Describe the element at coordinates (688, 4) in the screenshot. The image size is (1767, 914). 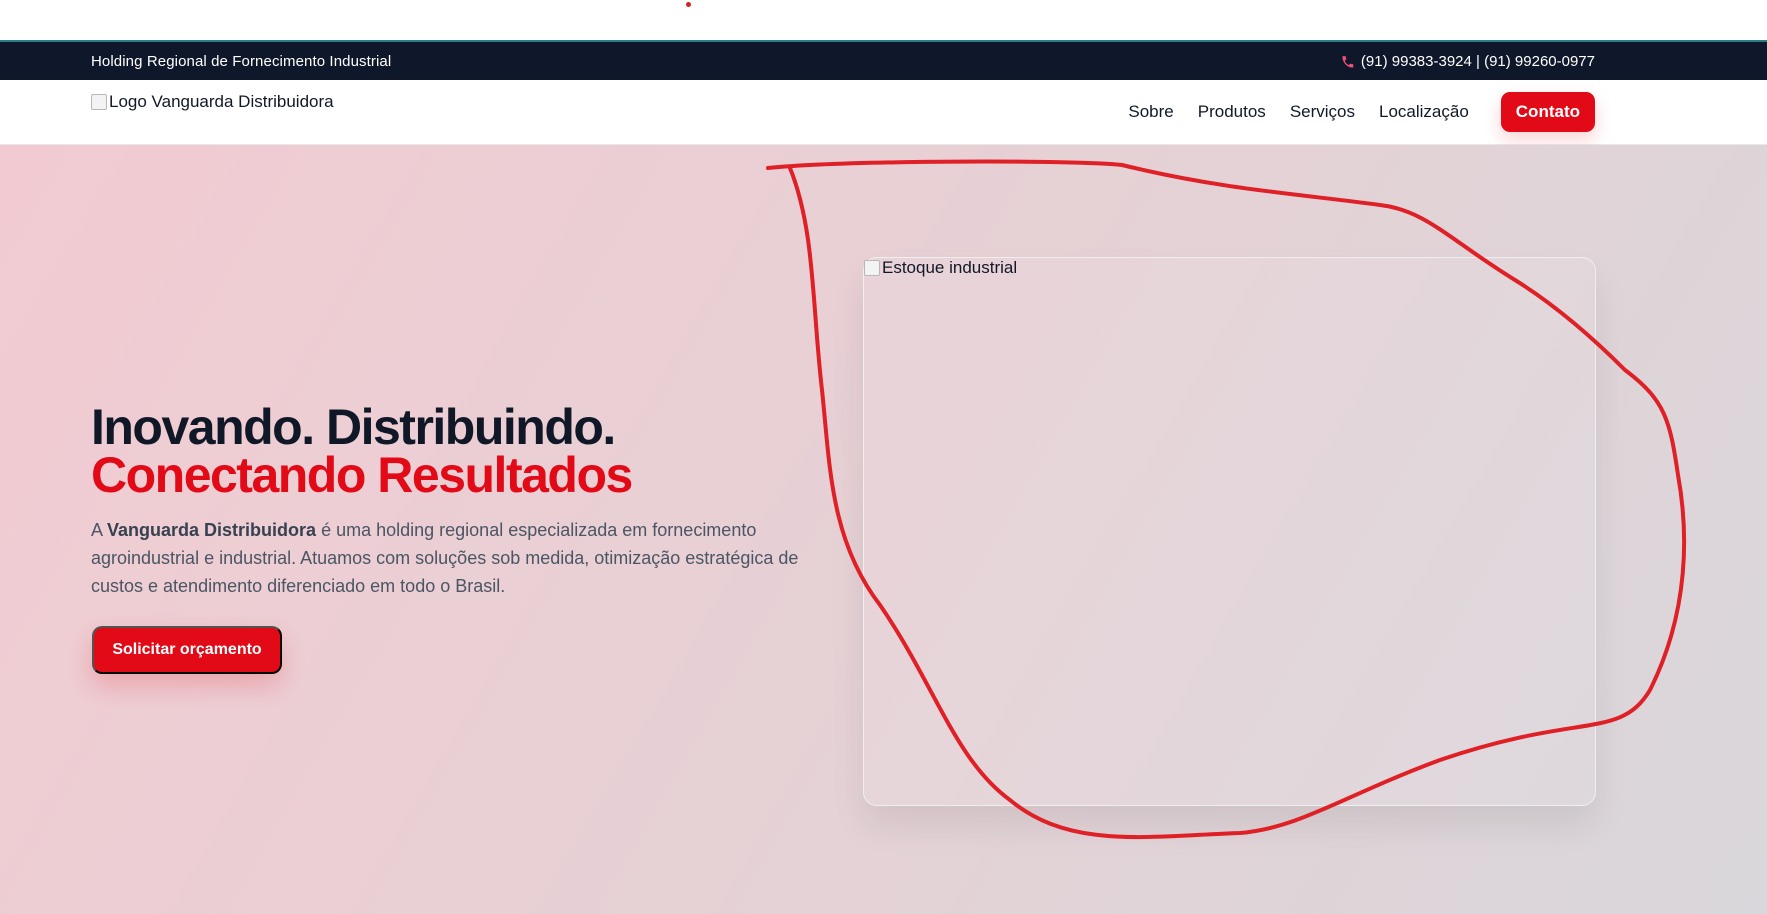
I see `red-dot-mark` at that location.